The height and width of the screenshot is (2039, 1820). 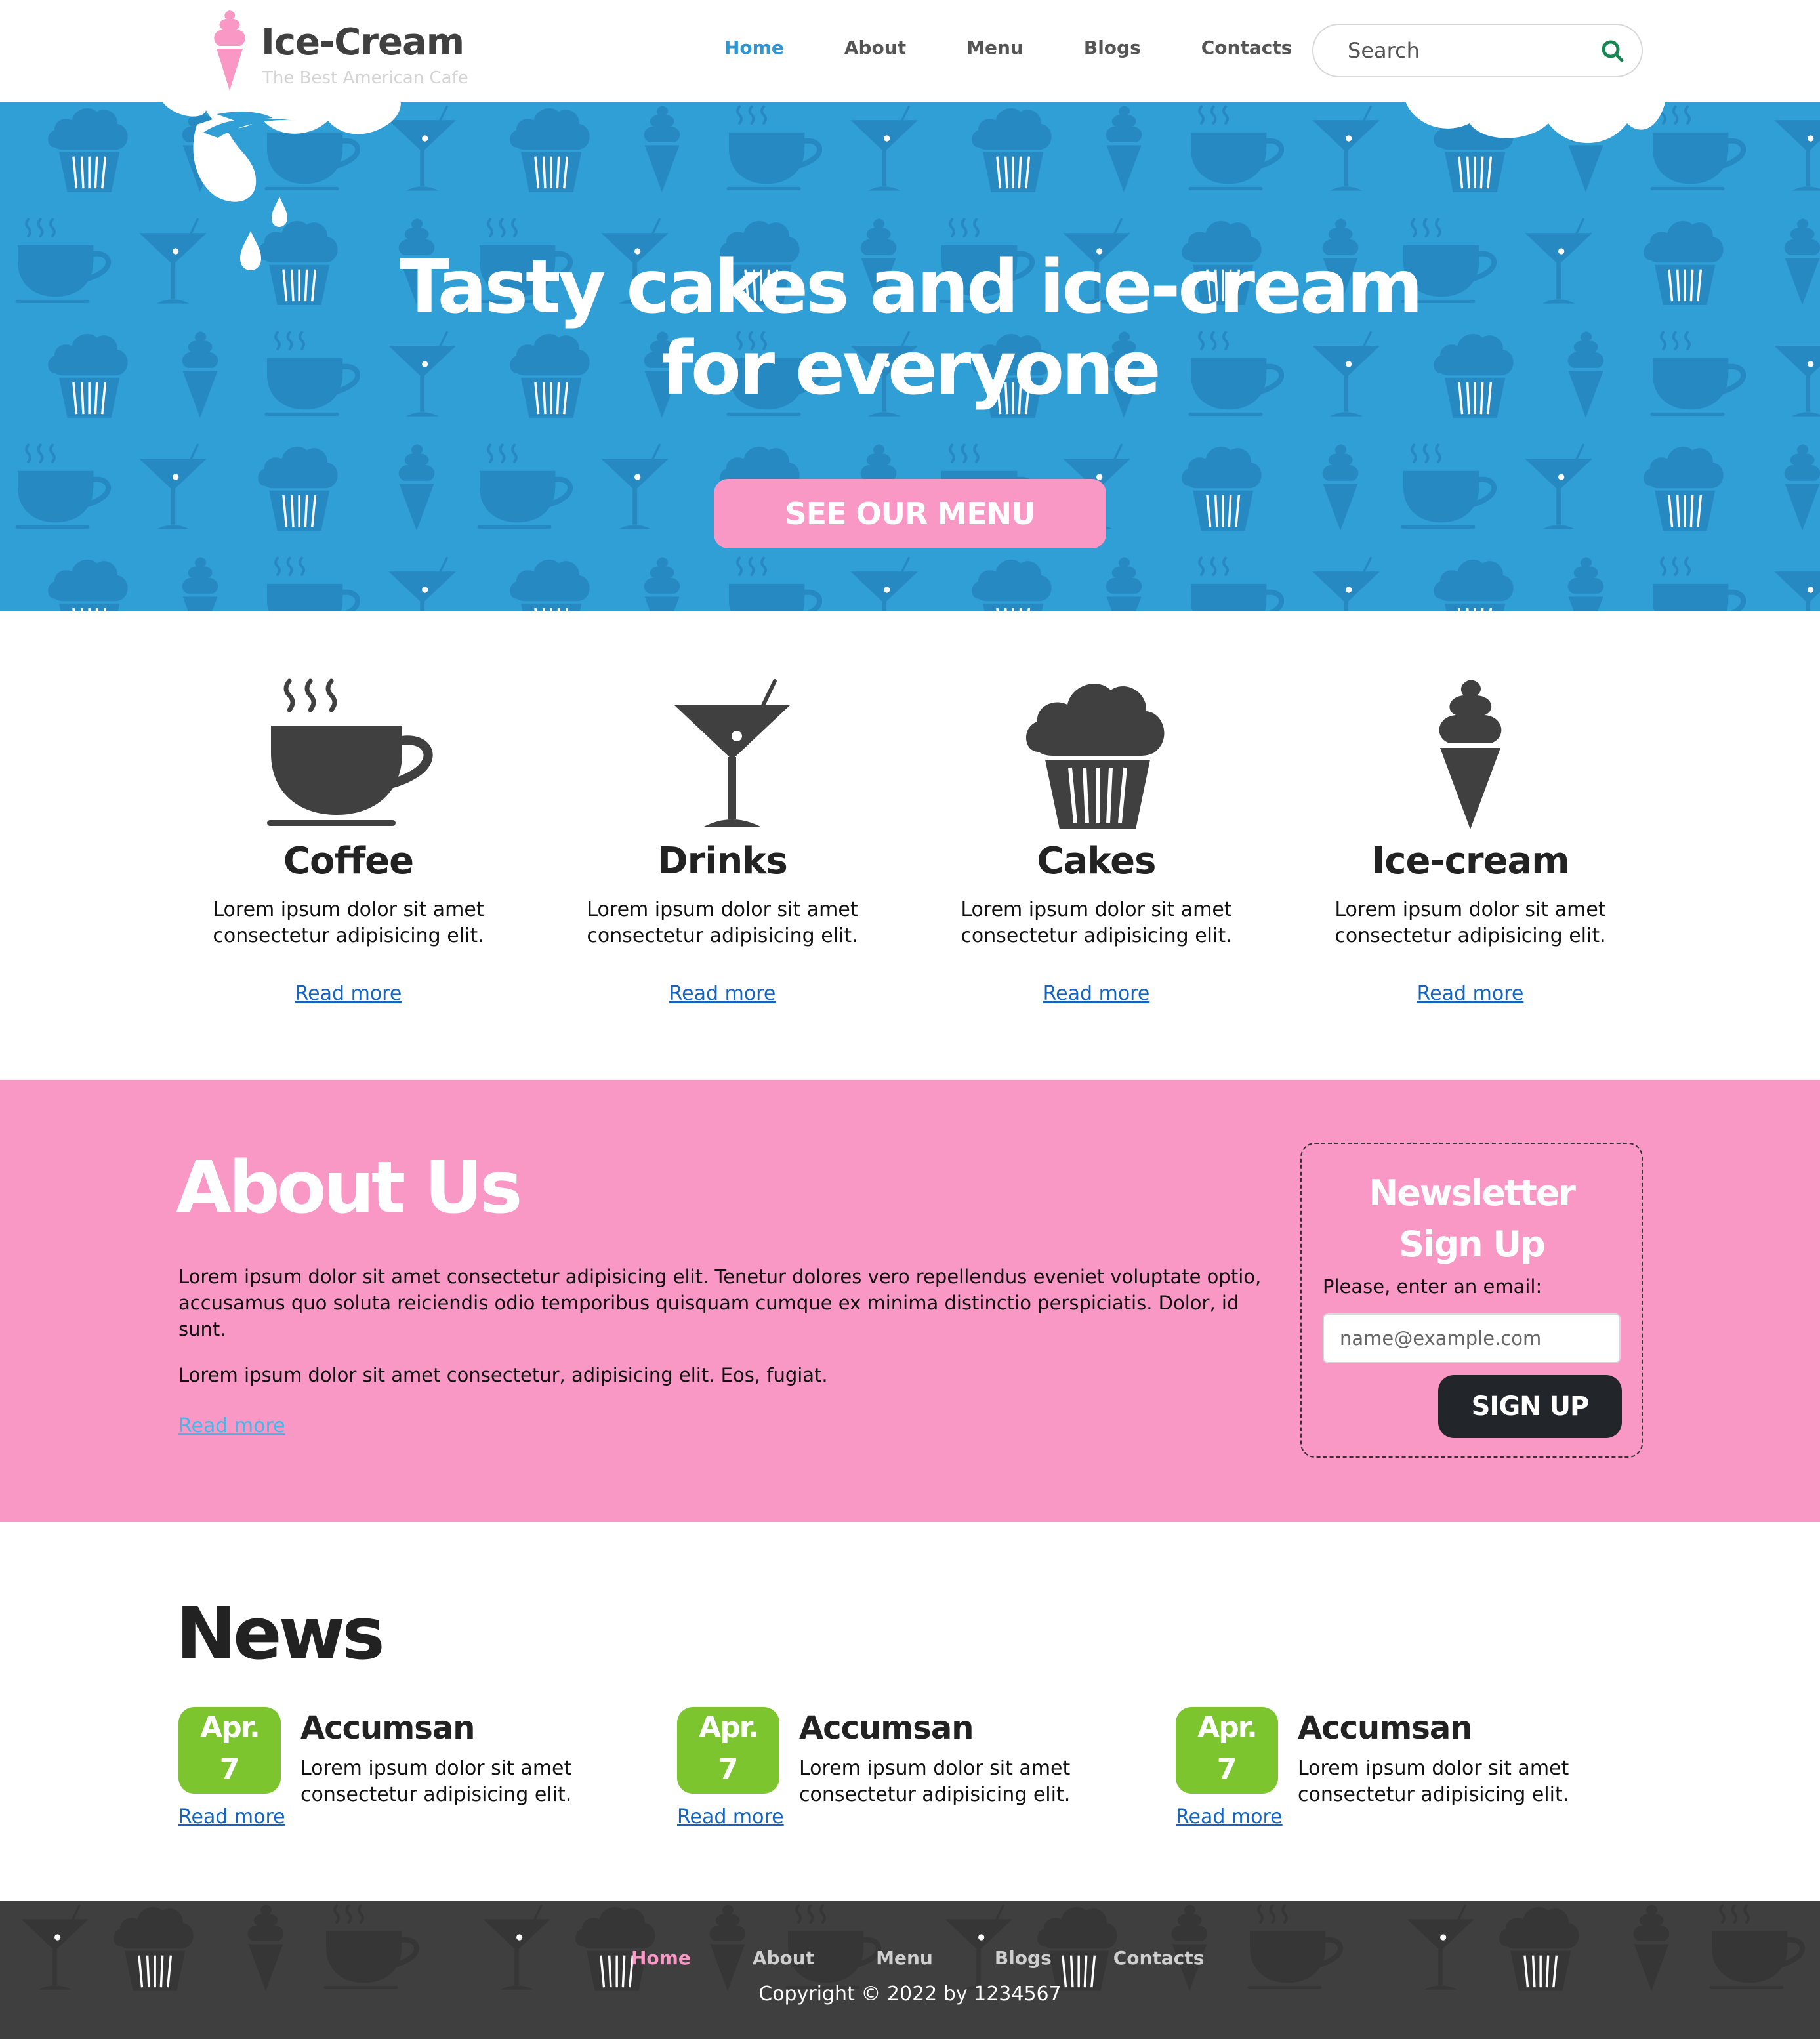 What do you see at coordinates (1112, 51) in the screenshot?
I see `nav-blogs: Blogs` at bounding box center [1112, 51].